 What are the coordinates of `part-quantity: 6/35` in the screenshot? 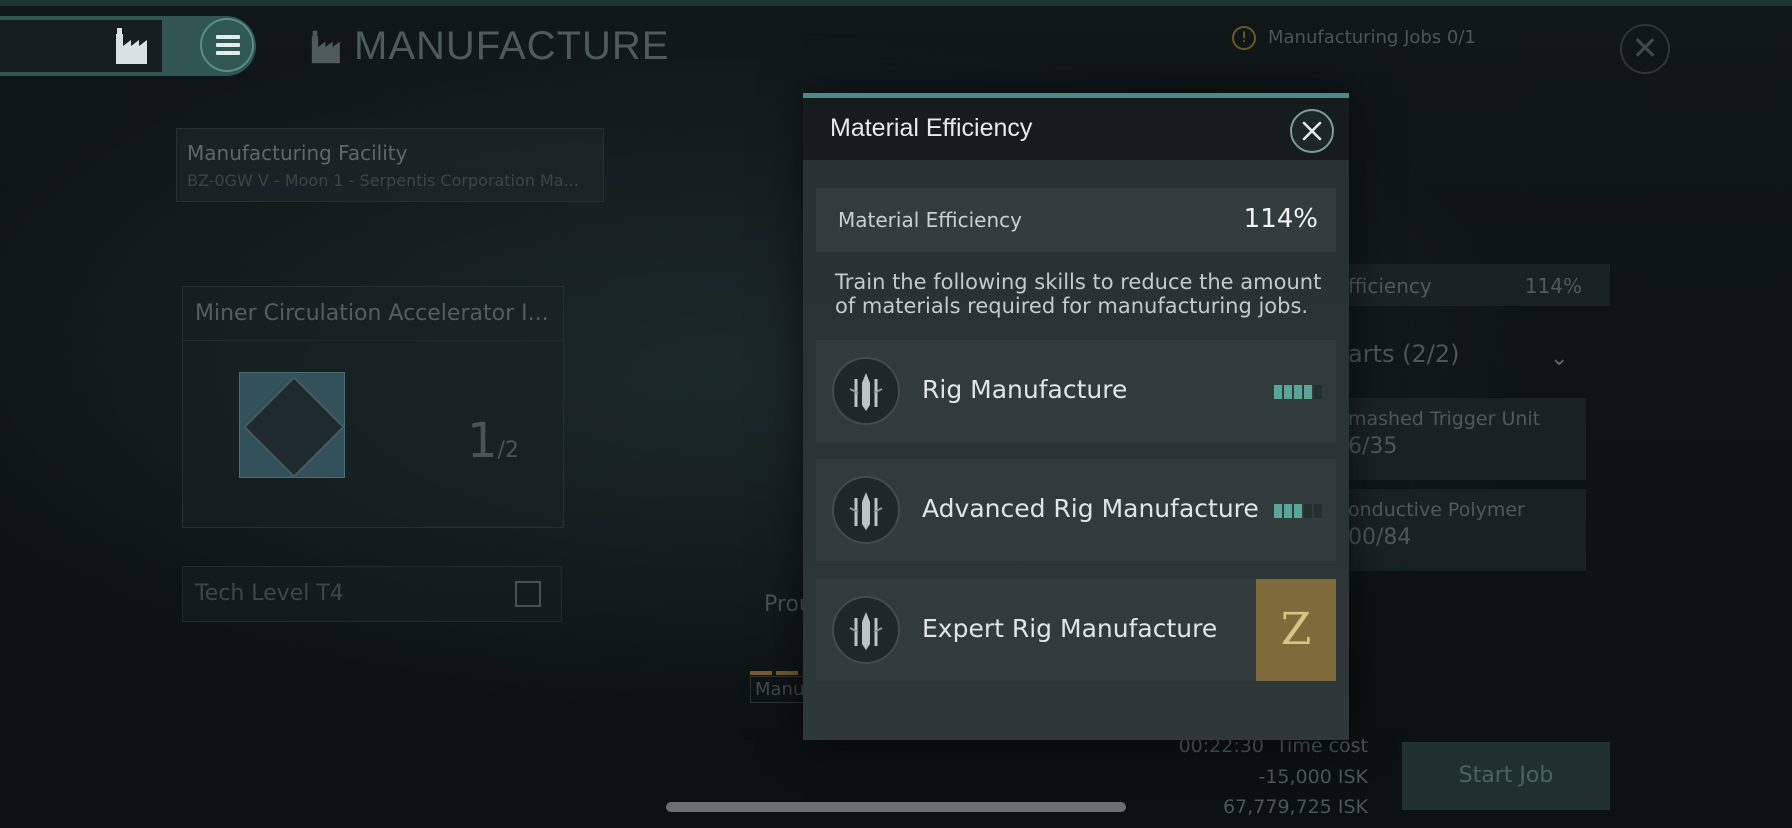 It's located at (1373, 446).